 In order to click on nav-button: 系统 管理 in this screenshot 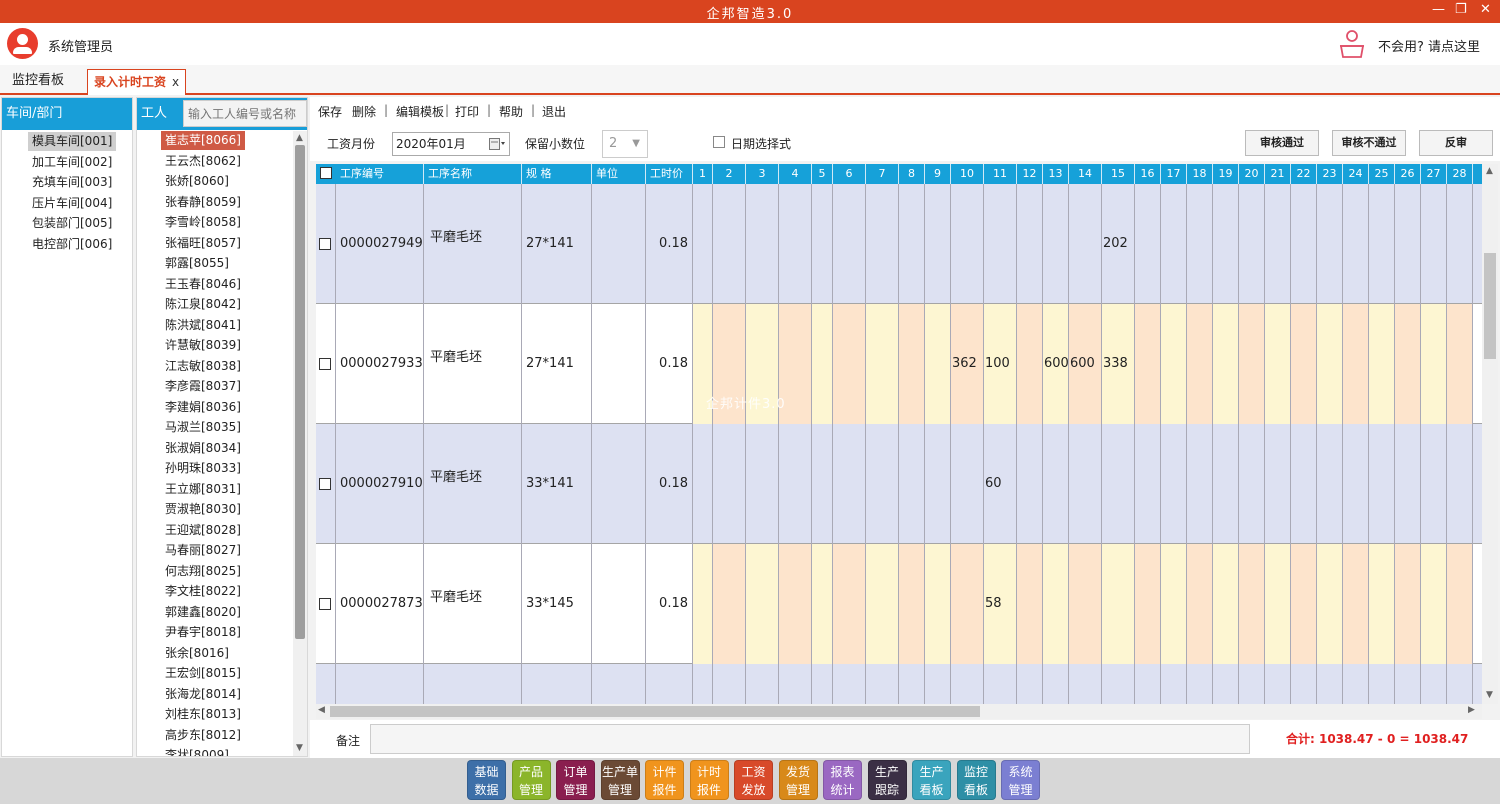, I will do `click(1020, 780)`.